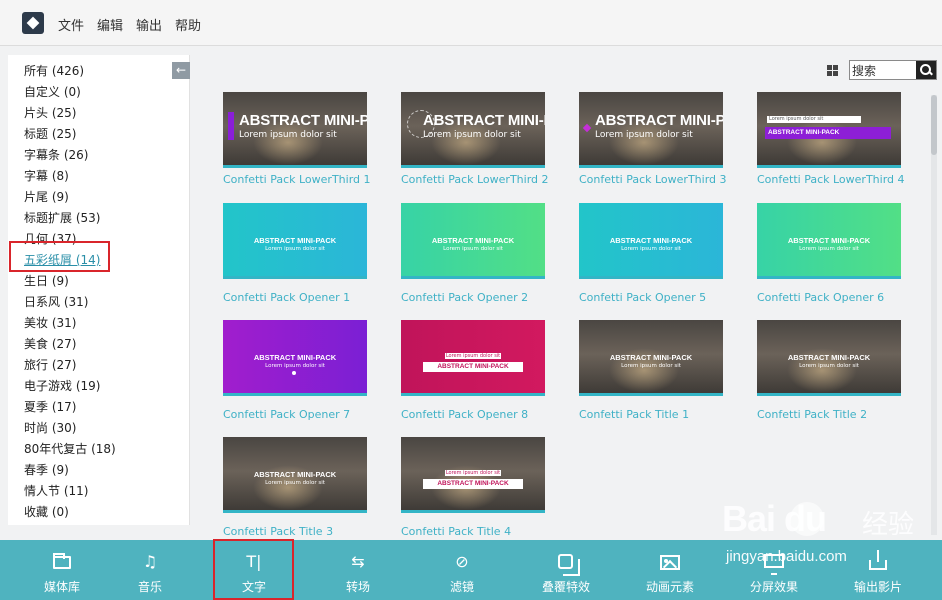 The height and width of the screenshot is (600, 942). I want to click on category-travel: 旅行 (27), so click(50, 364).